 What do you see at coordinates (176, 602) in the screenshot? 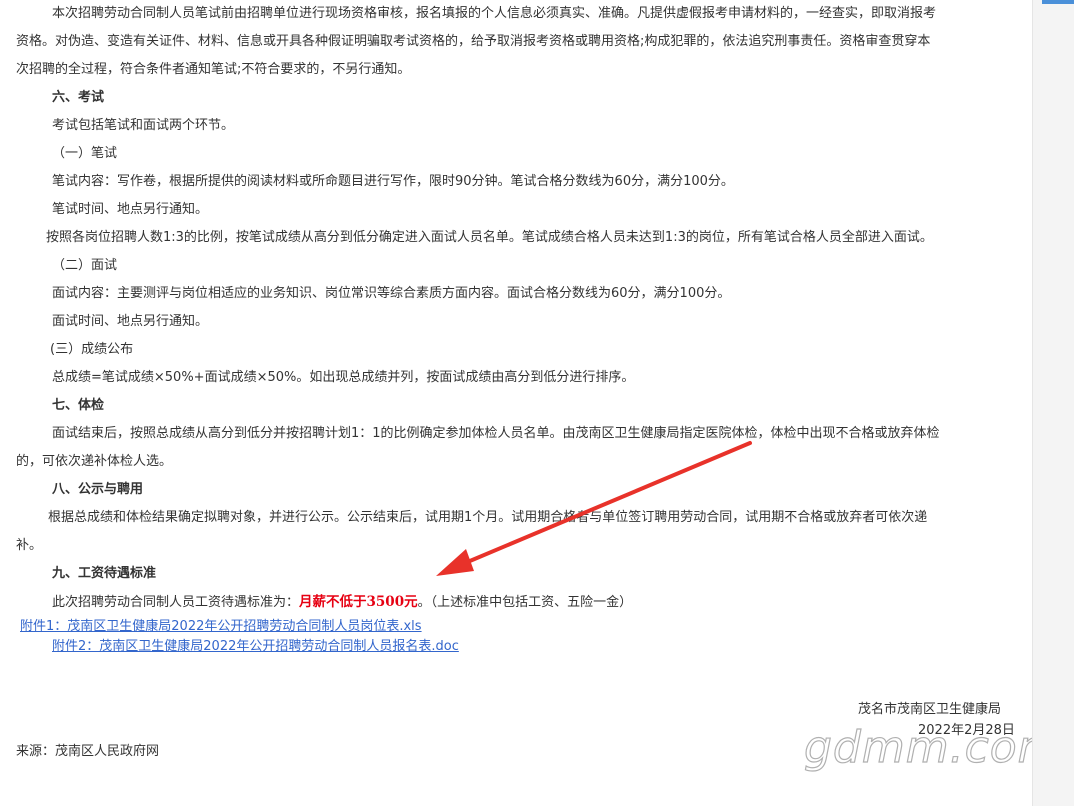
I see `salary-prefix: 此次招聘劳动合同制人员工资待遇标准为：` at bounding box center [176, 602].